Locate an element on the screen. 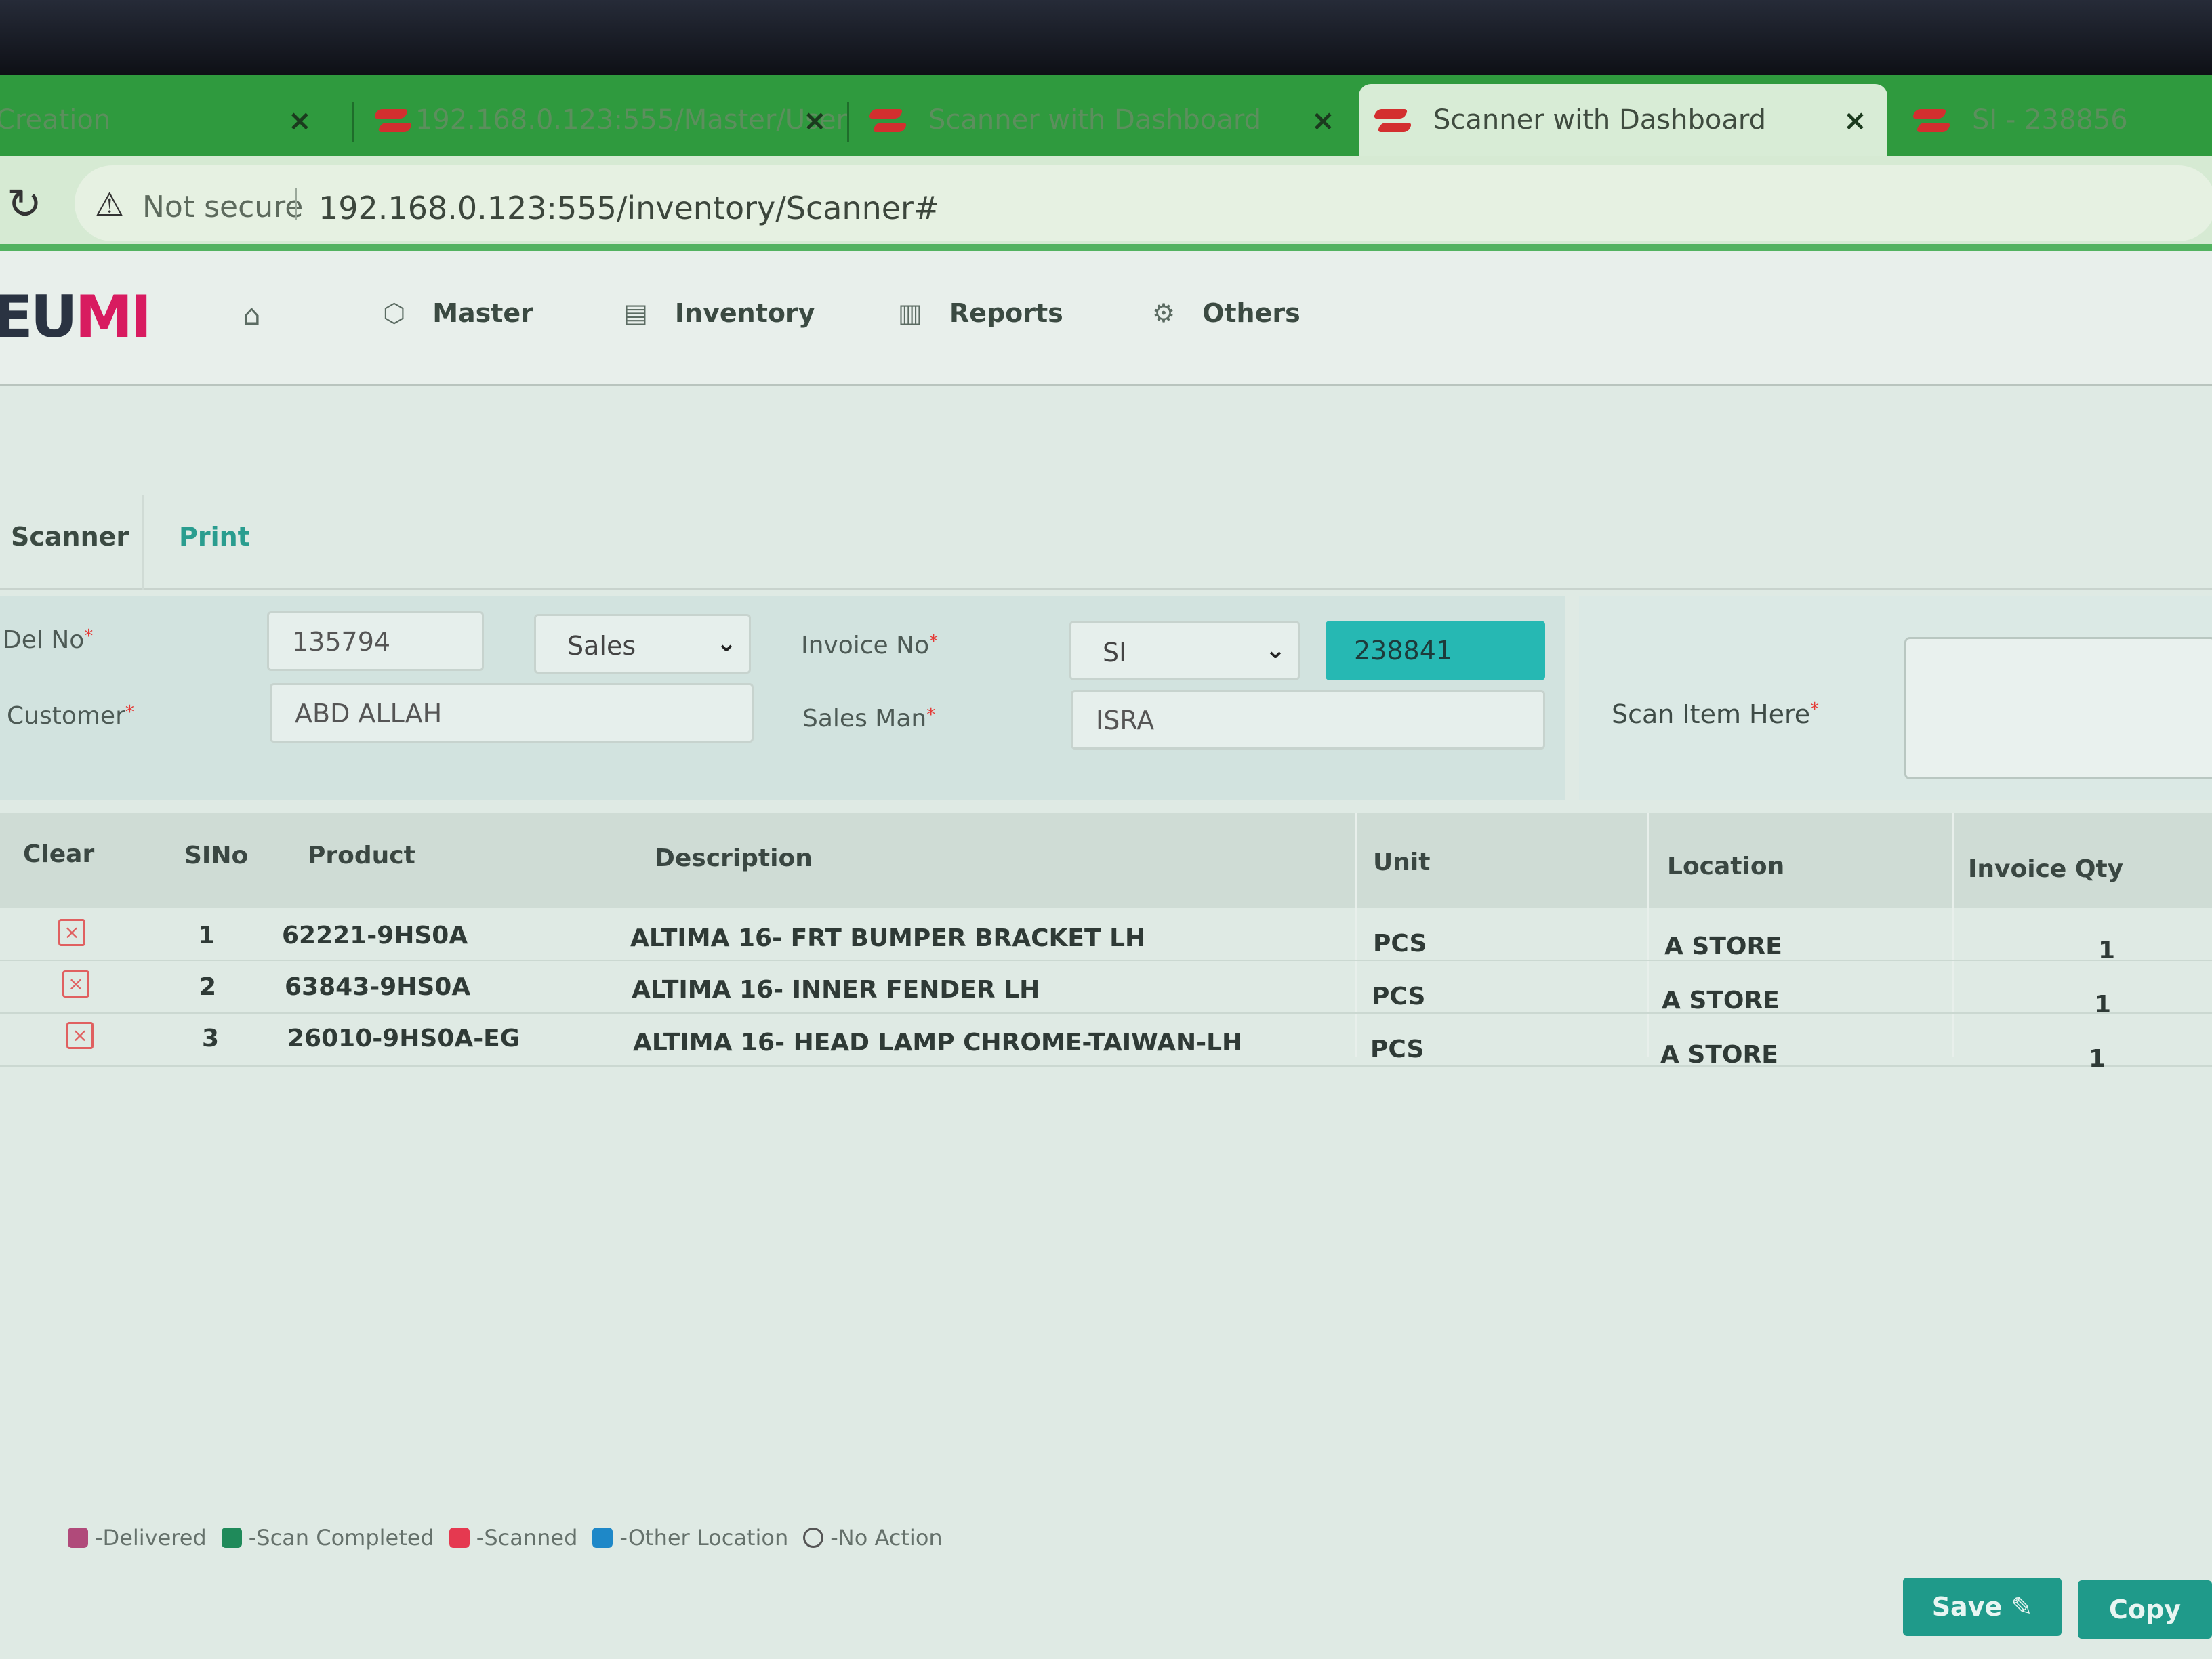  nav-item-master: ⬡ Master is located at coordinates (458, 313).